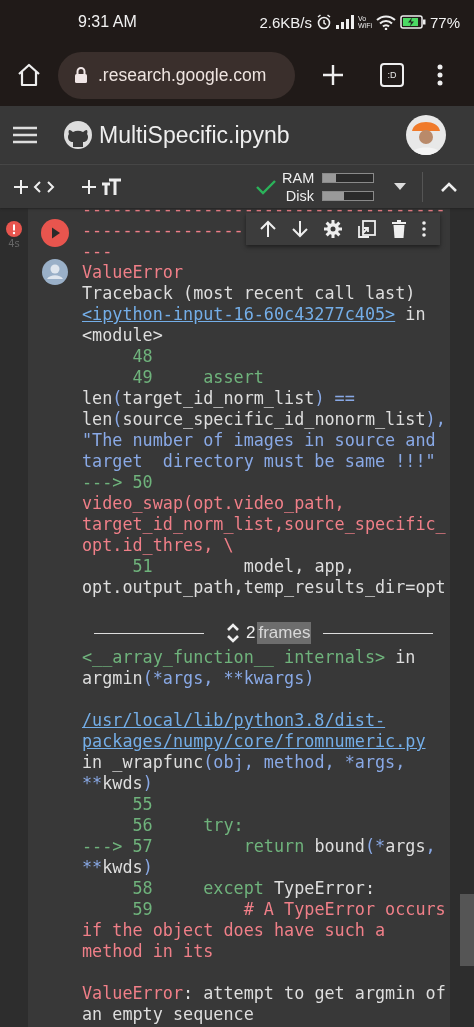 Image resolution: width=474 pixels, height=1027 pixels. Describe the element at coordinates (249, 293) in the screenshot. I see `code-line: Traceback (most recent call last)` at that location.